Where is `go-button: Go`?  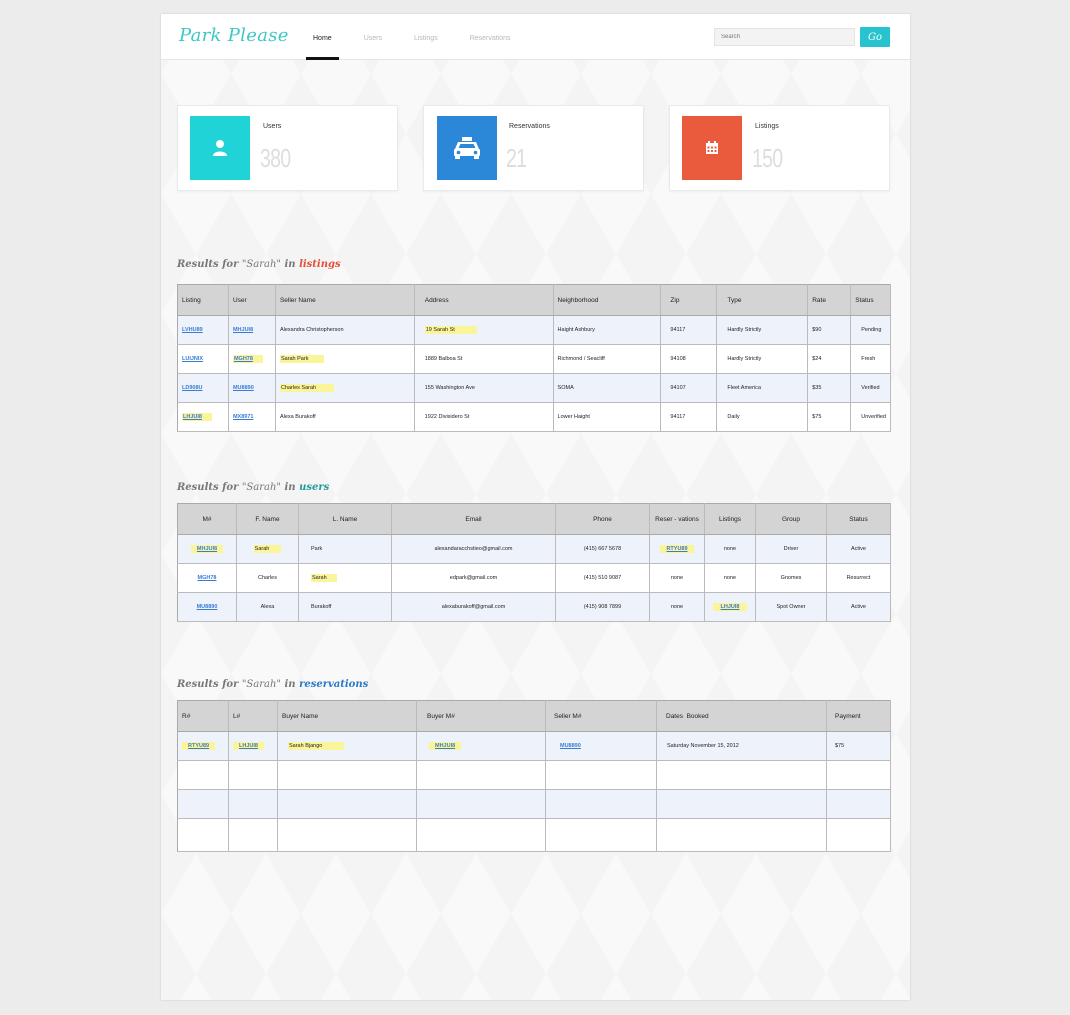
go-button: Go is located at coordinates (875, 37).